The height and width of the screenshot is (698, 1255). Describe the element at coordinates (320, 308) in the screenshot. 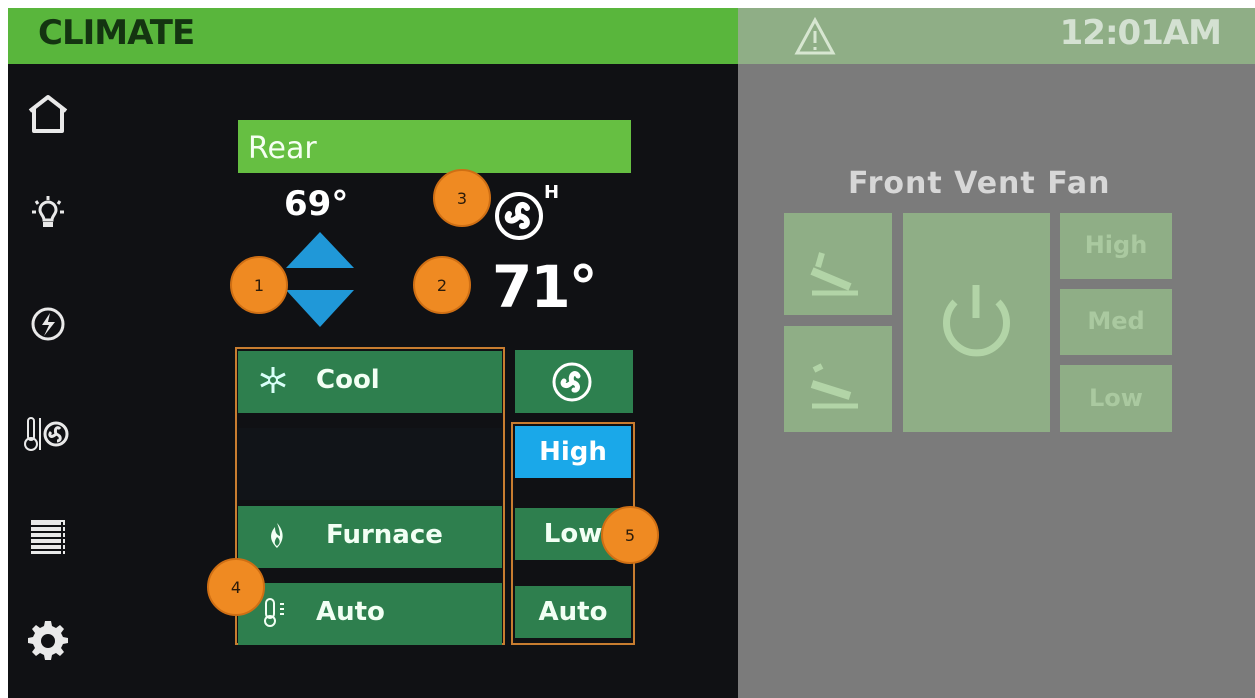

I see `temp-down-arrow` at that location.